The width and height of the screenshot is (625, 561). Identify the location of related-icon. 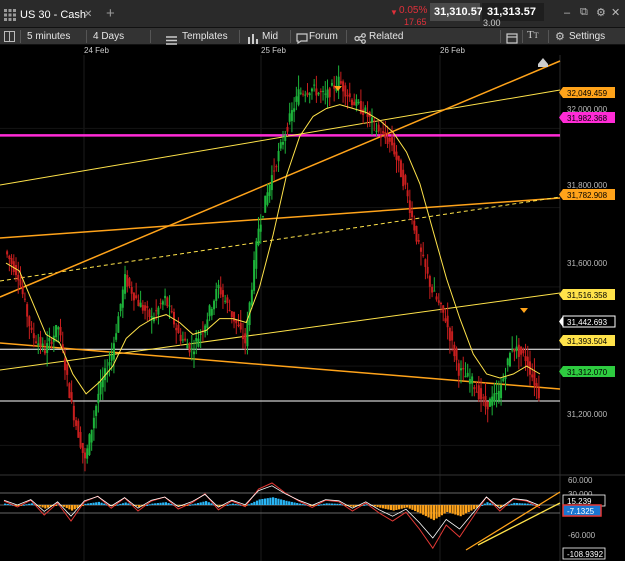
(360, 37).